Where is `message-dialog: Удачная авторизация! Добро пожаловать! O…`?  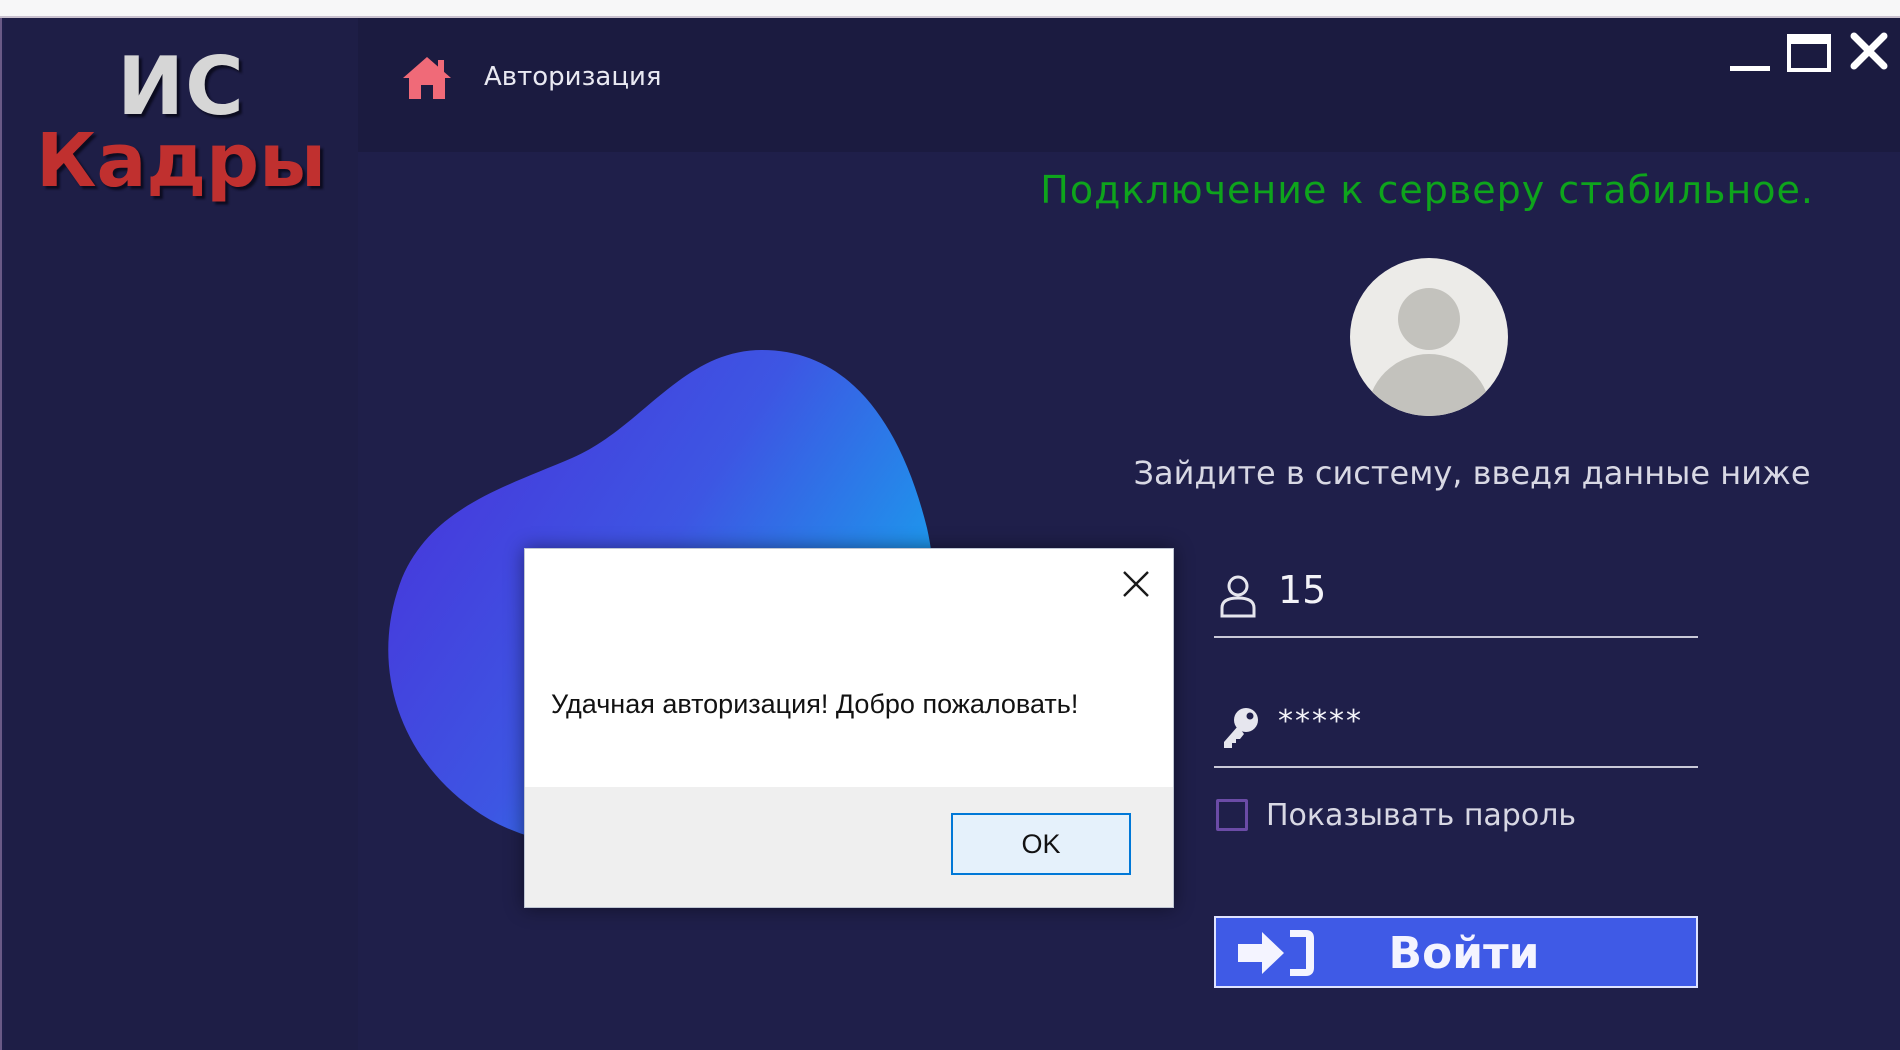 message-dialog: Удачная авторизация! Добро пожаловать! O… is located at coordinates (849, 728).